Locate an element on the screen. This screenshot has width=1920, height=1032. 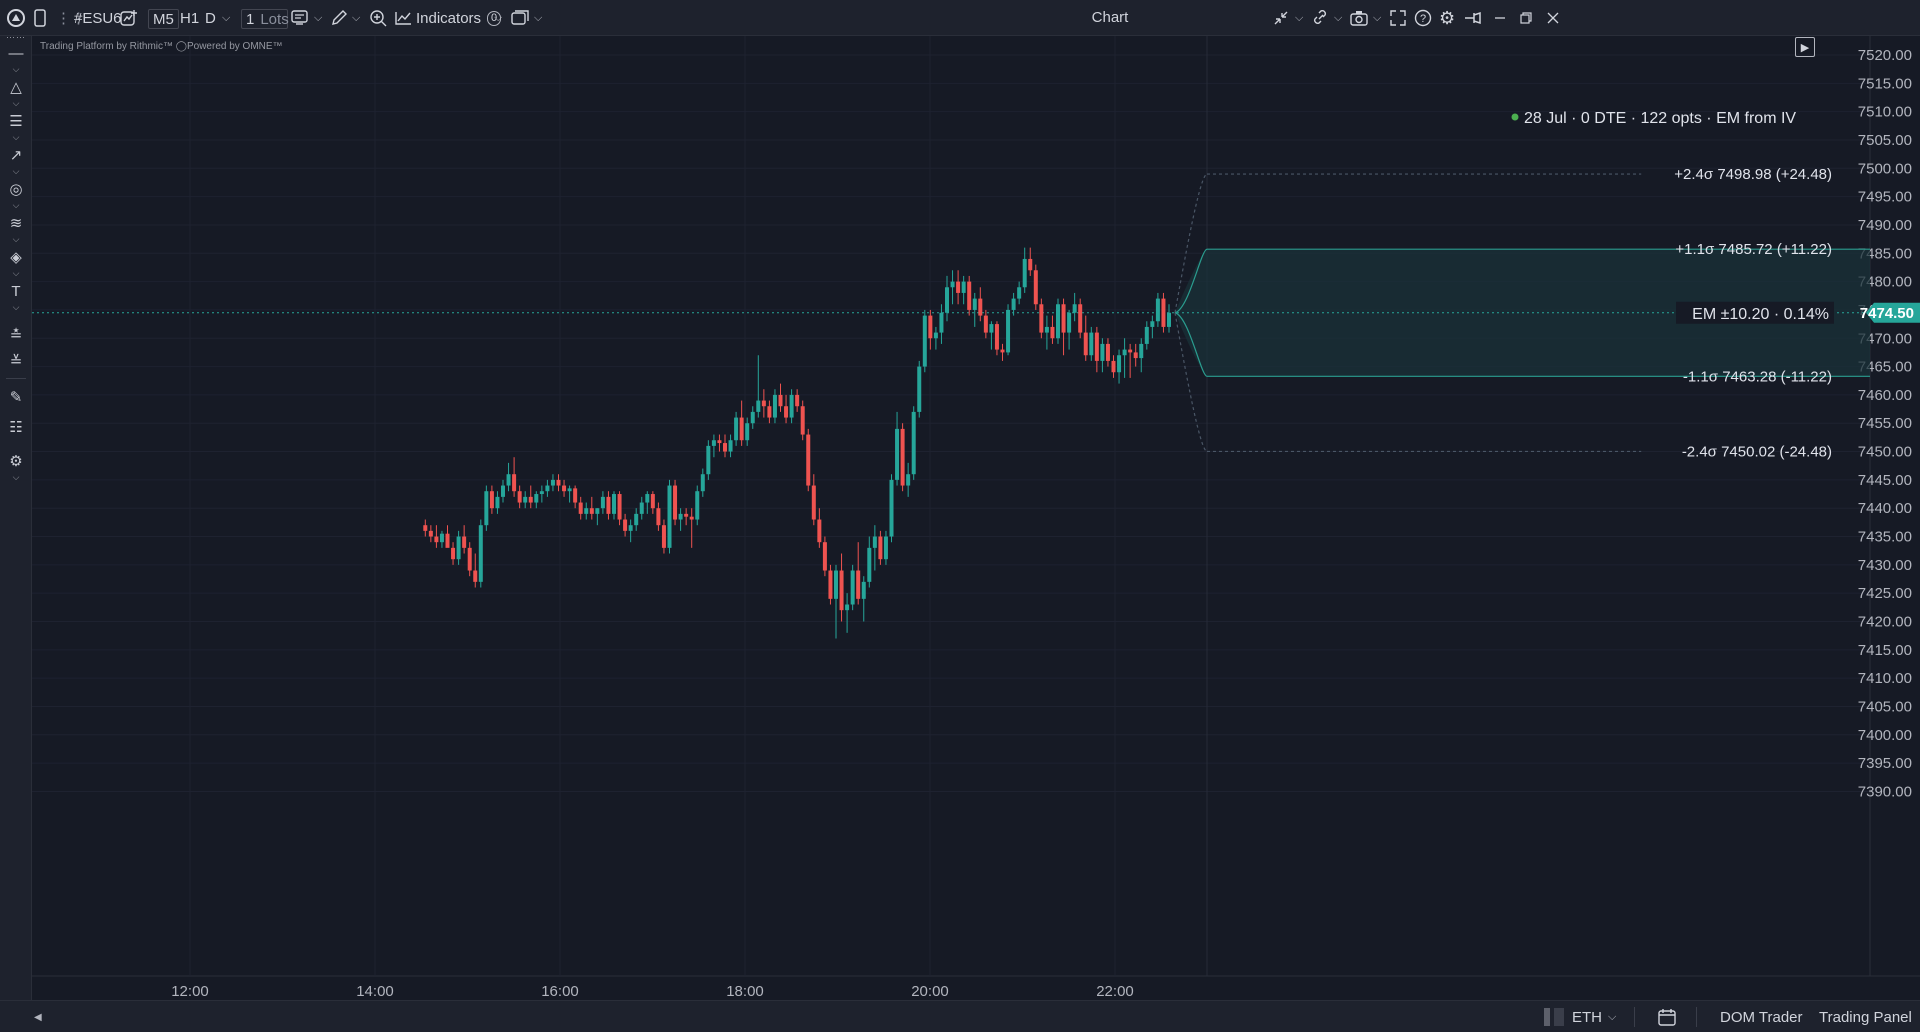
window-title: Chart is located at coordinates (1110, 17).